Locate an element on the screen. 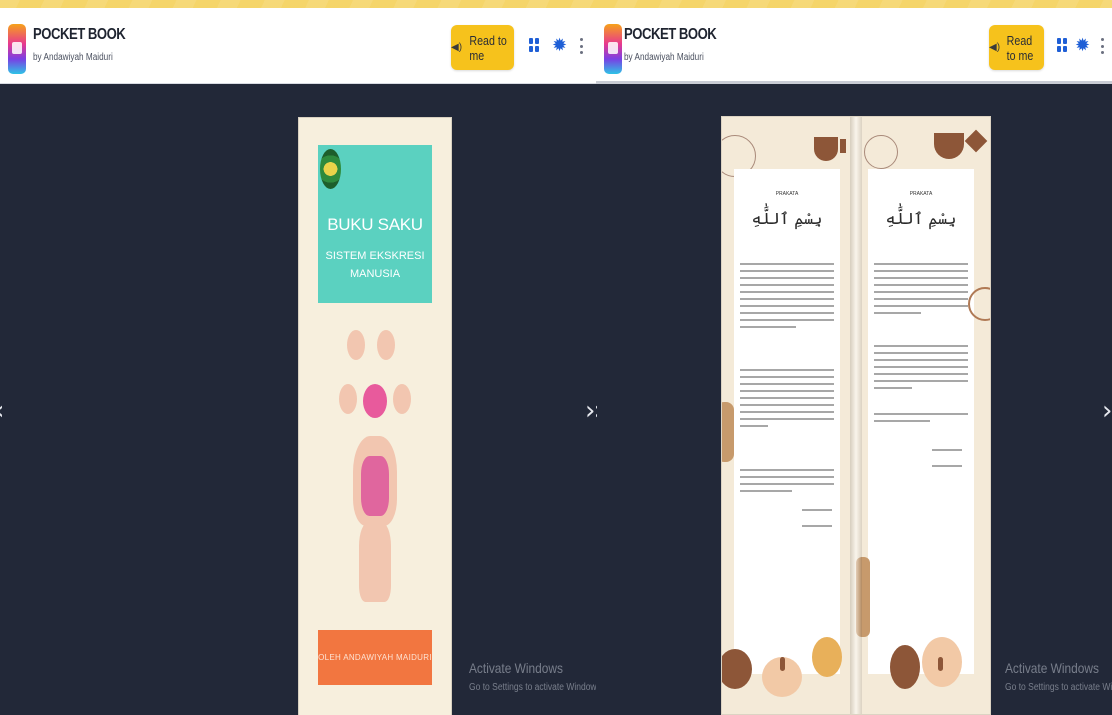 The image size is (1112, 715). preface-sheet-right: PRAKATA بِسْمِ ٱللَّٰهِ is located at coordinates (921, 421).